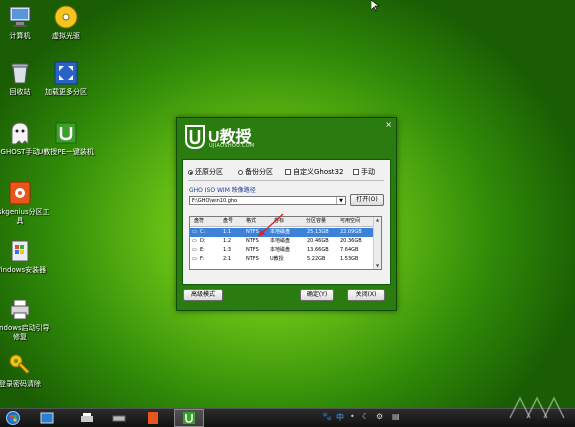 Image resolution: width=575 pixels, height=427 pixels. I want to click on ujiaoshou-pe-desktop-icon: U教授PE一键装机, so click(66, 138).